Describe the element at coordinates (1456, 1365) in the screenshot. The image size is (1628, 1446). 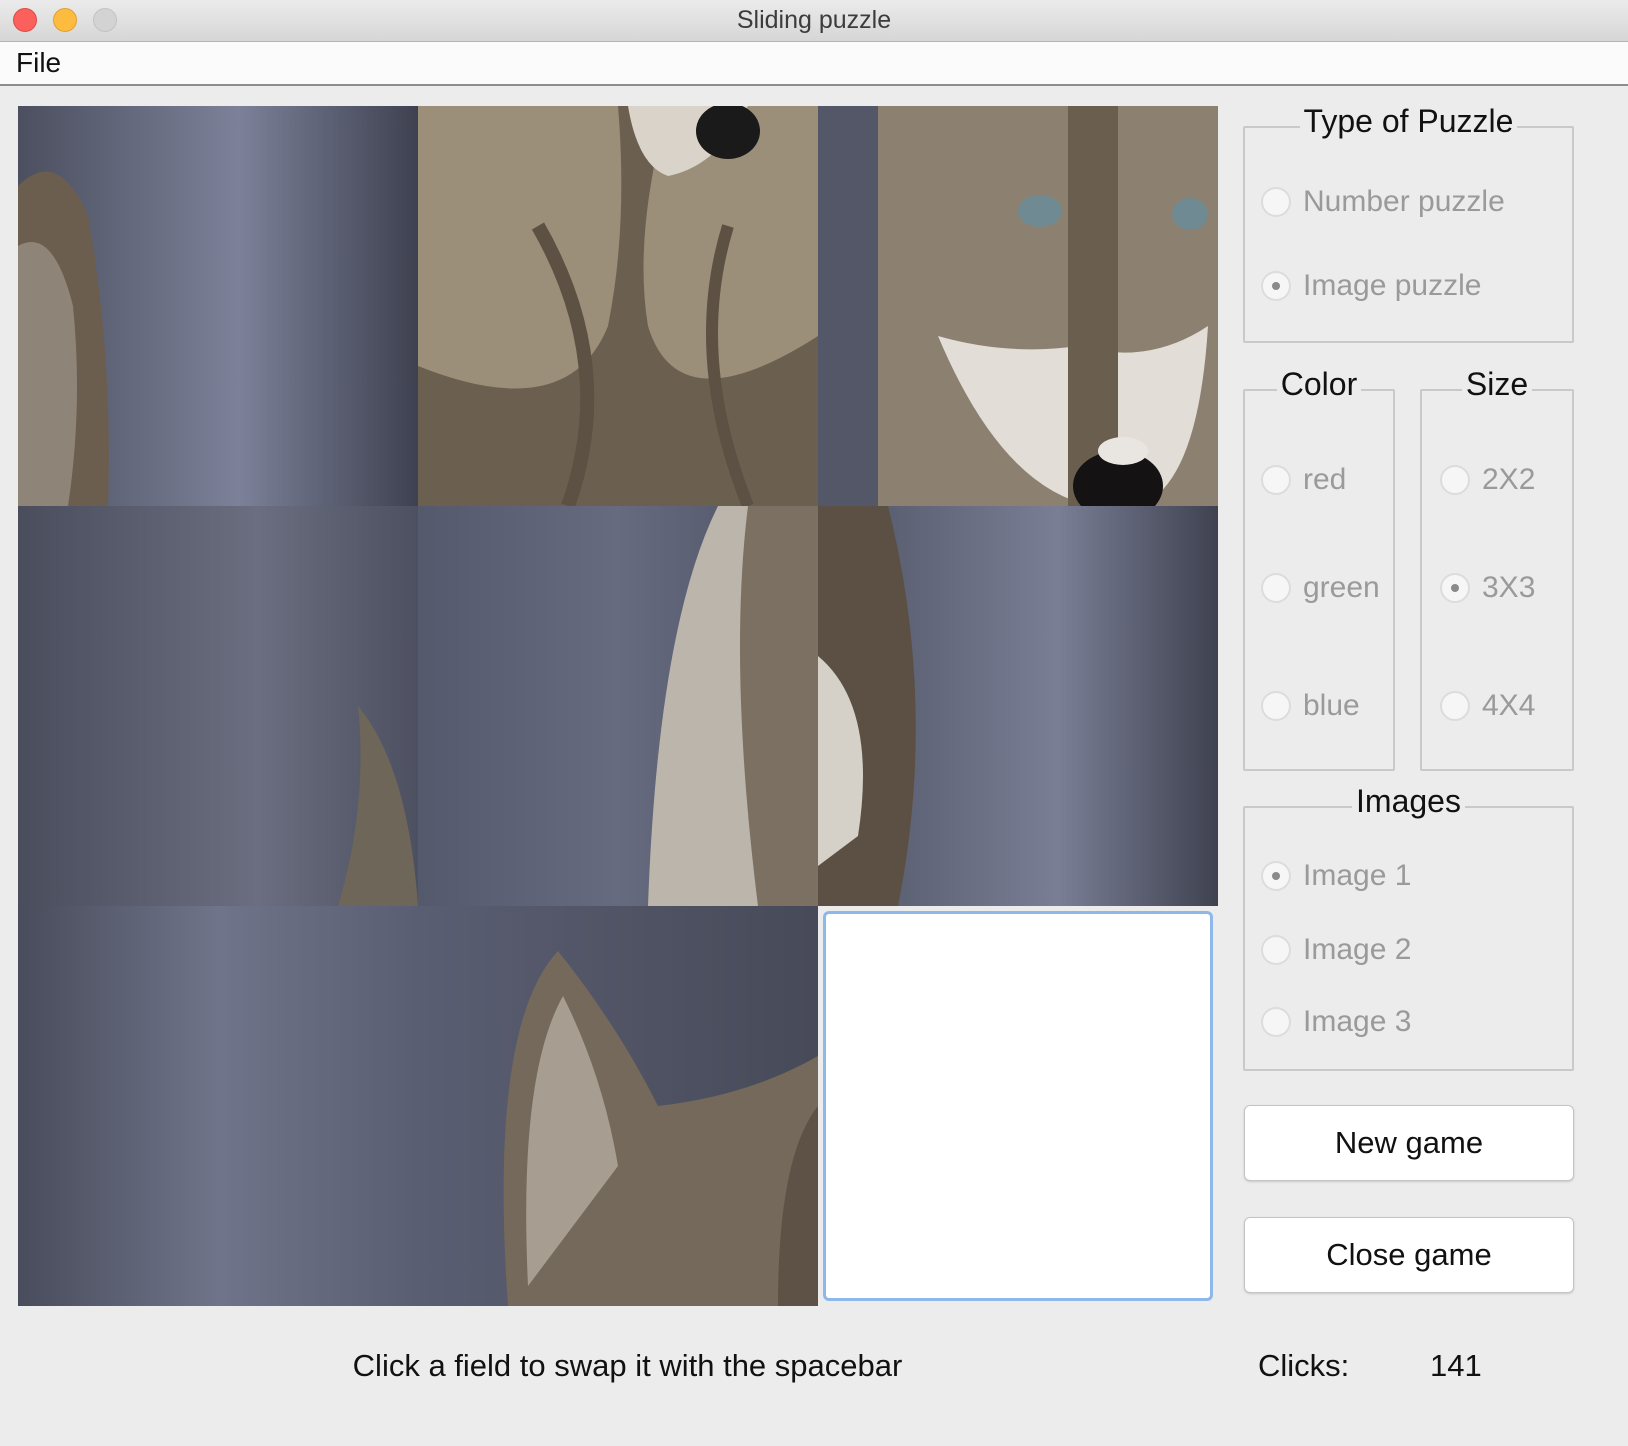
I see `clicks-count: 141` at that location.